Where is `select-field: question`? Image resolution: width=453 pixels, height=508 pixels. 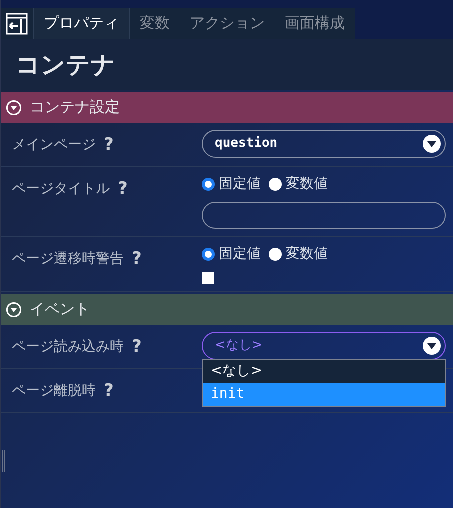
select-field: question is located at coordinates (324, 144).